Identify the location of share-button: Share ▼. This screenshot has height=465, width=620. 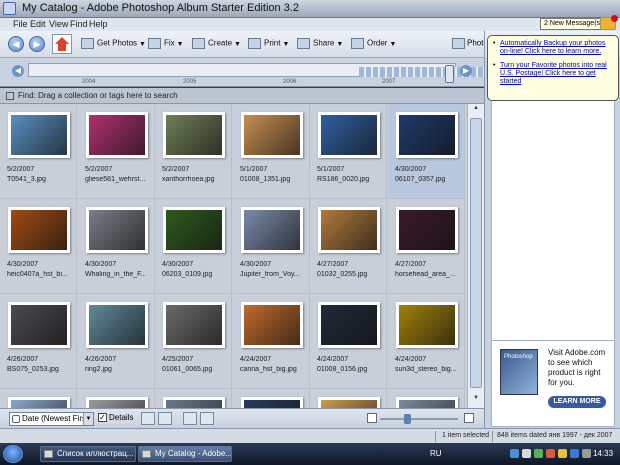
(320, 45).